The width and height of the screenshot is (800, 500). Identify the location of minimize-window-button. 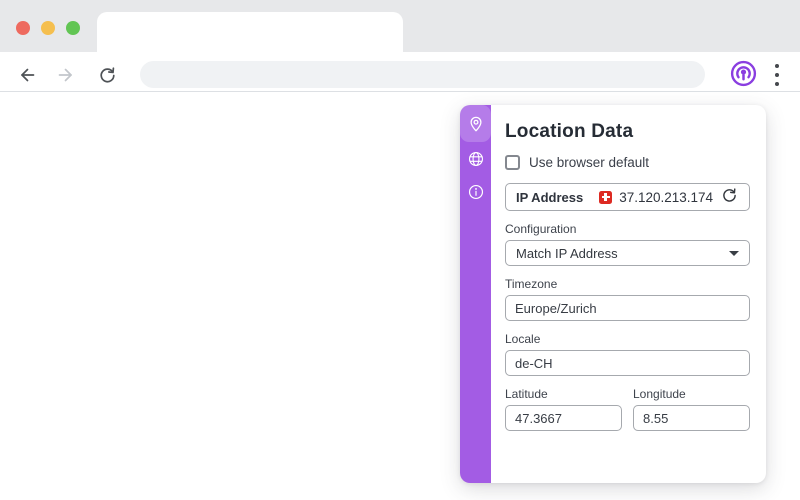
(48, 28).